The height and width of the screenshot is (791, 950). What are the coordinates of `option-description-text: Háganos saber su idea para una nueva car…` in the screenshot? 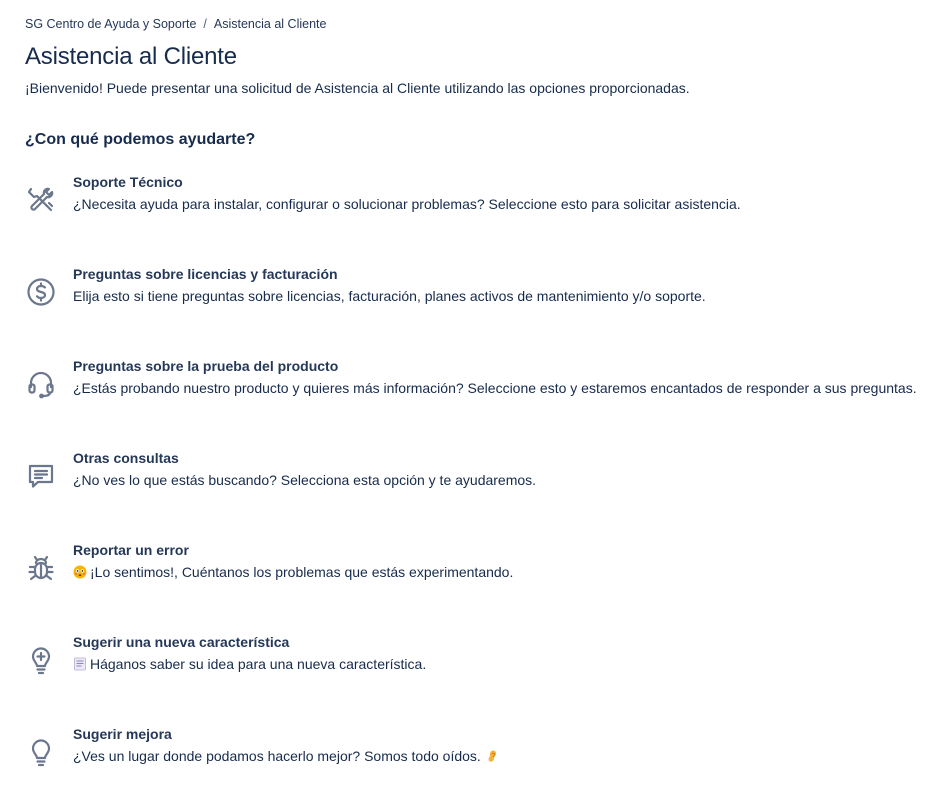 It's located at (258, 664).